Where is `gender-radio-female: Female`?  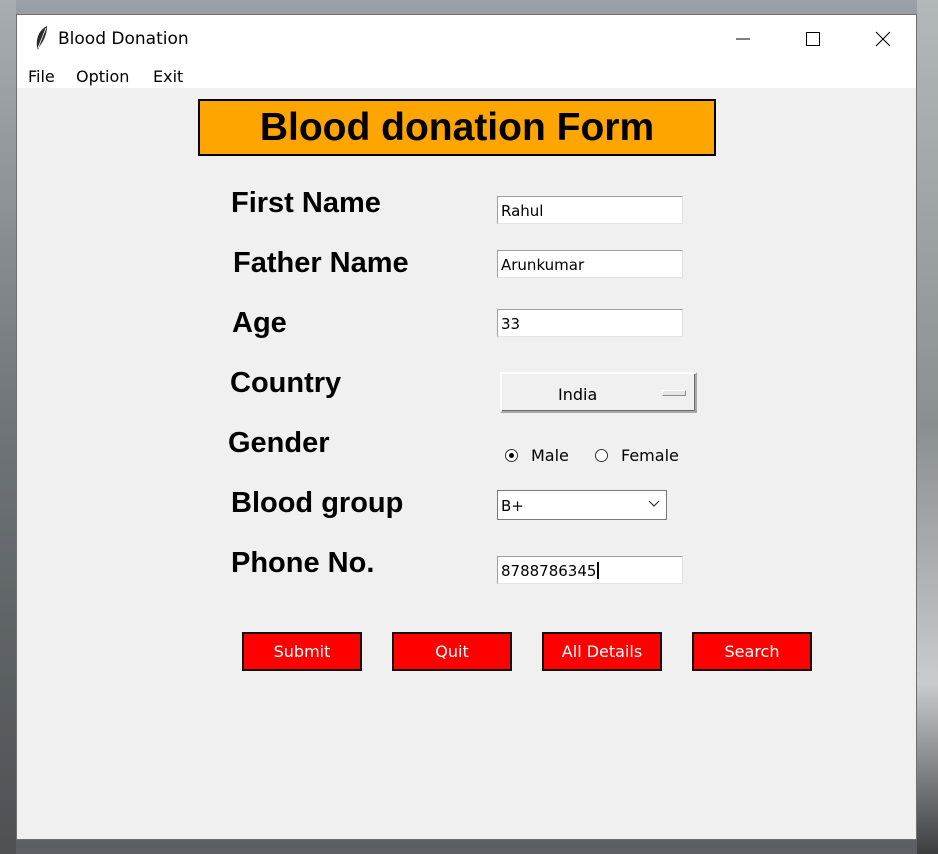 gender-radio-female: Female is located at coordinates (637, 455).